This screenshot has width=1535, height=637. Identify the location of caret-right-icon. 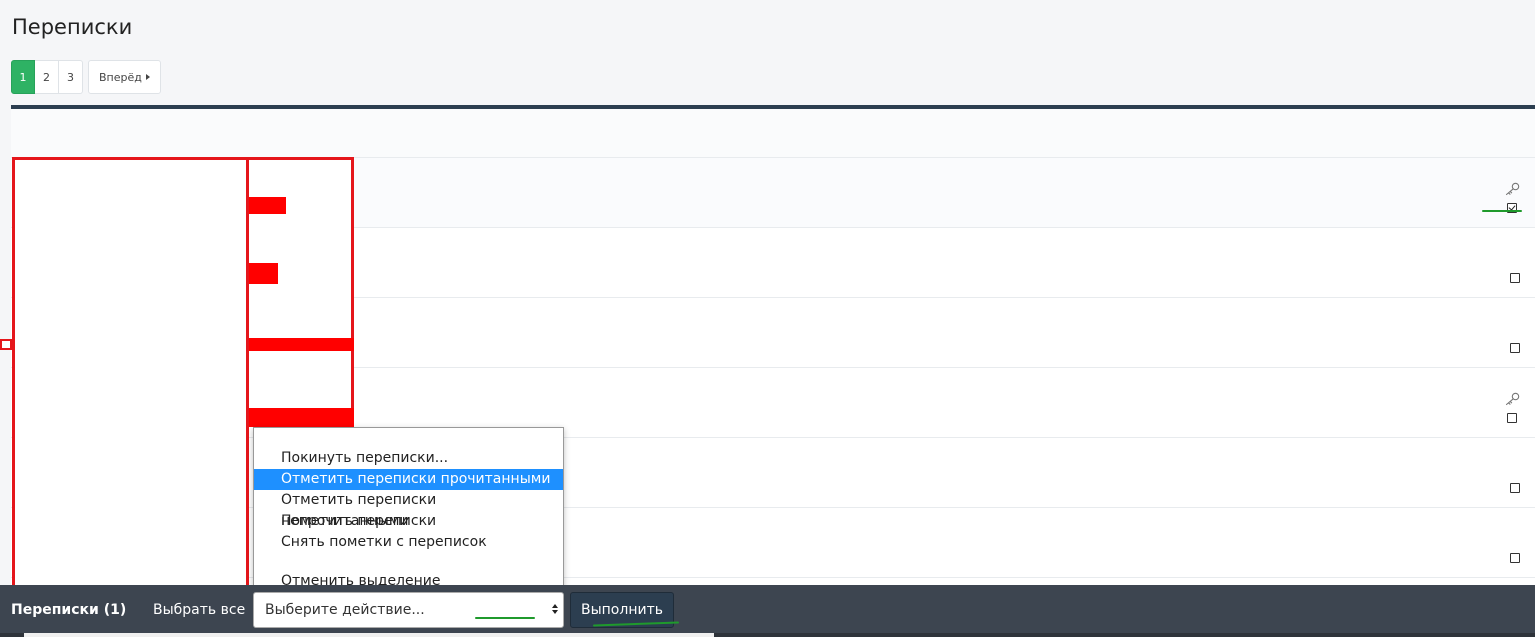
(147, 77).